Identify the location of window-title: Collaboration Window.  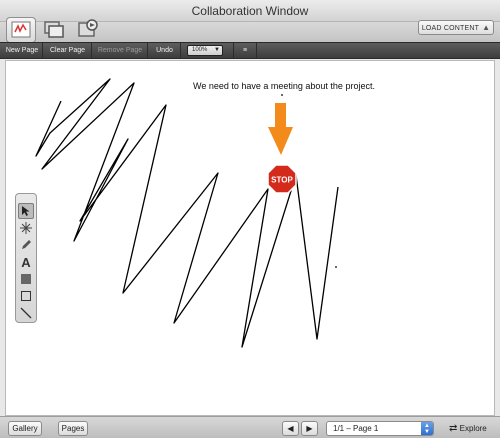
(250, 11).